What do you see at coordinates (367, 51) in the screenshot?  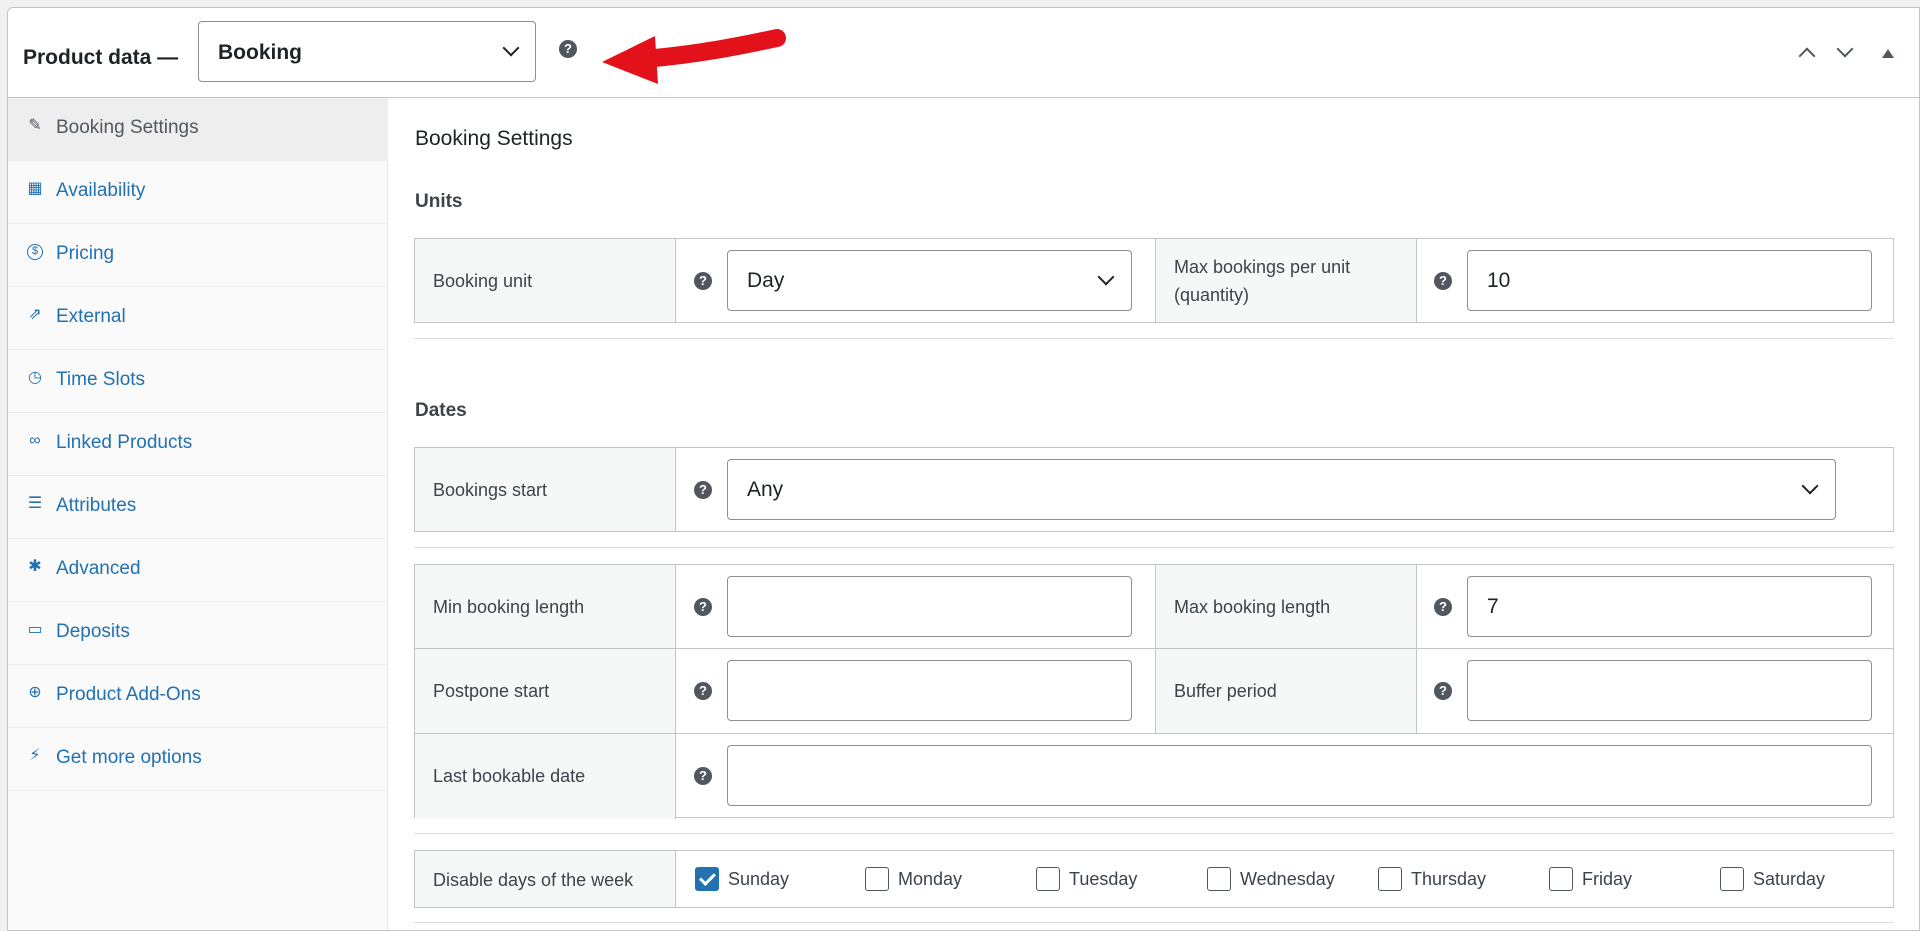 I see `product-type-select: Booking` at bounding box center [367, 51].